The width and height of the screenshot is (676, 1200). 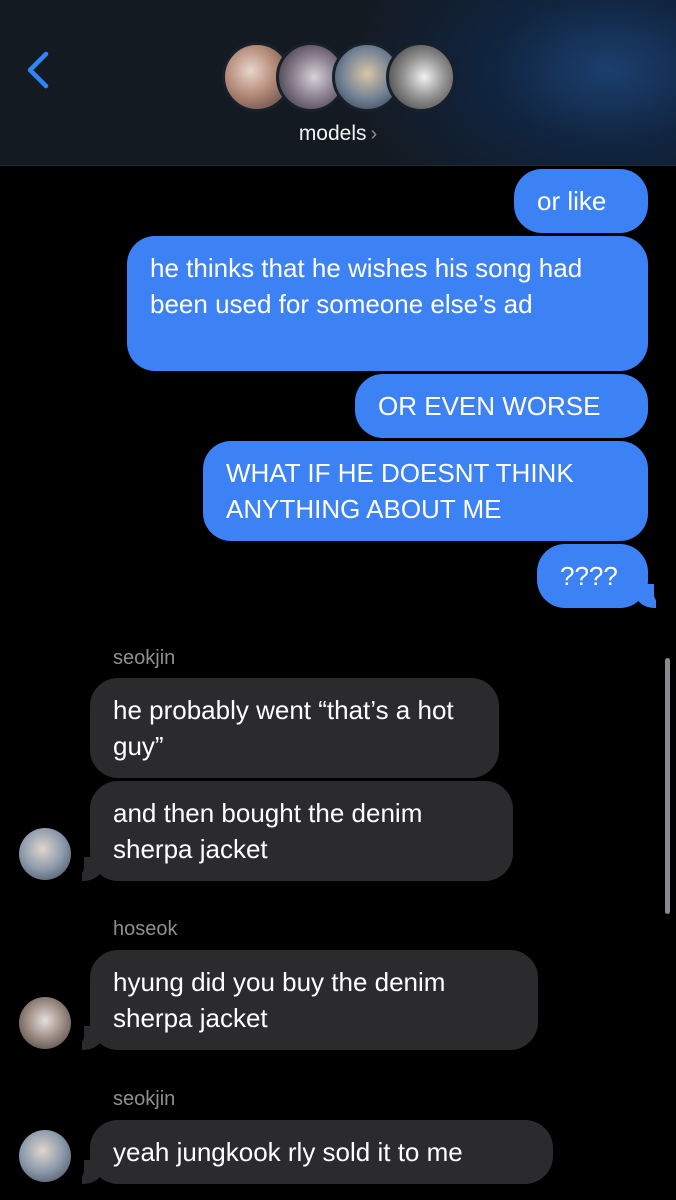 I want to click on message-text: OR EVEN WORSE, so click(x=489, y=406).